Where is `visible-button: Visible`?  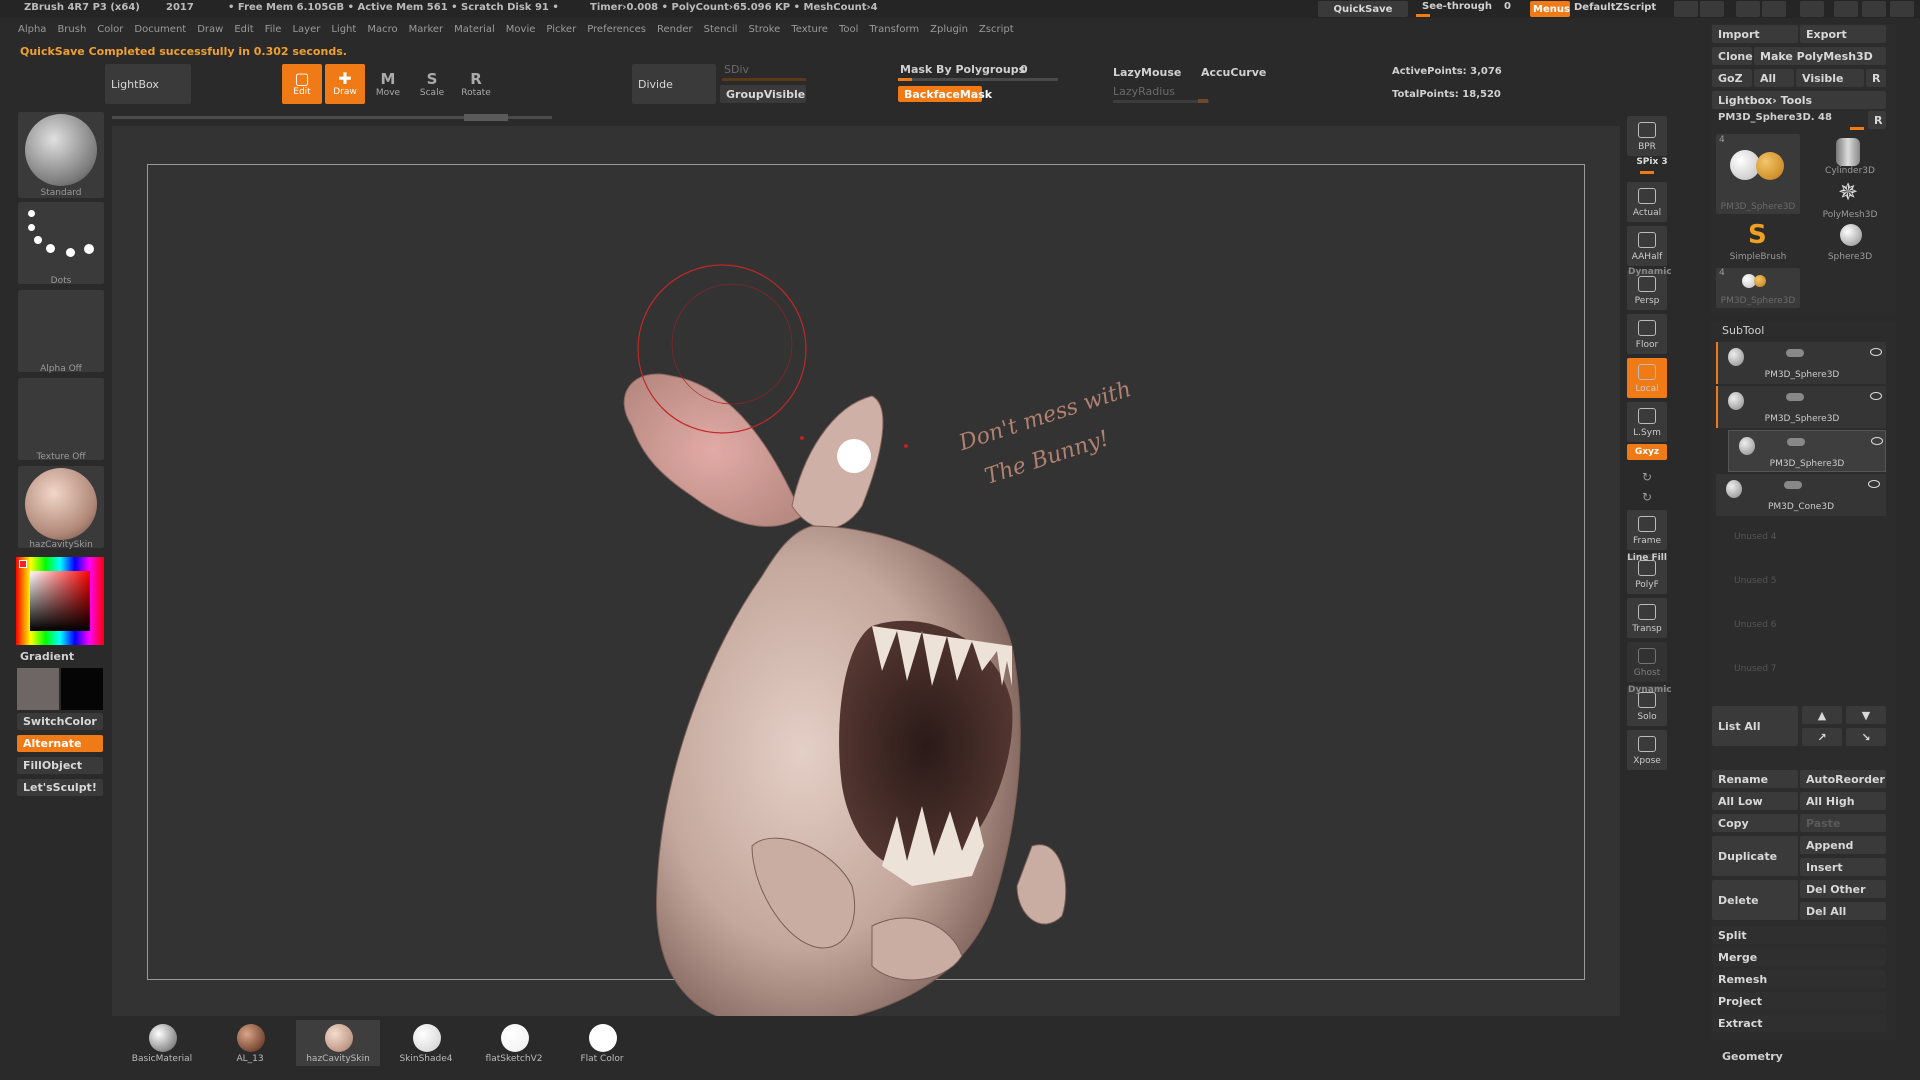
visible-button: Visible is located at coordinates (1830, 78).